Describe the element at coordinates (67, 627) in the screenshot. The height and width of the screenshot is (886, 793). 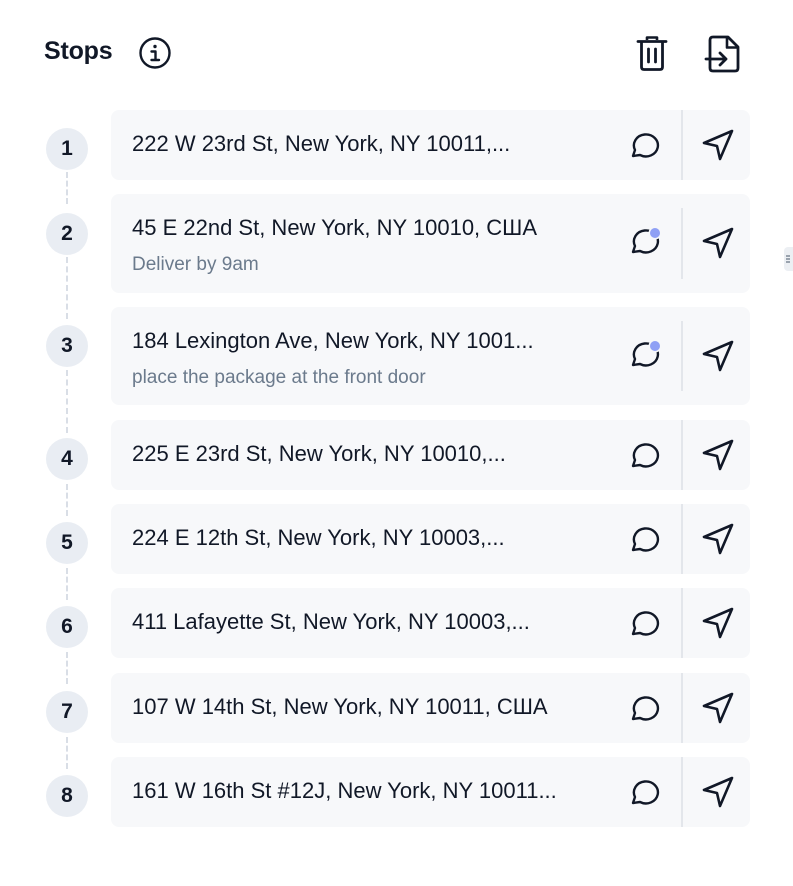
I see `stop-number-badge: 6` at that location.